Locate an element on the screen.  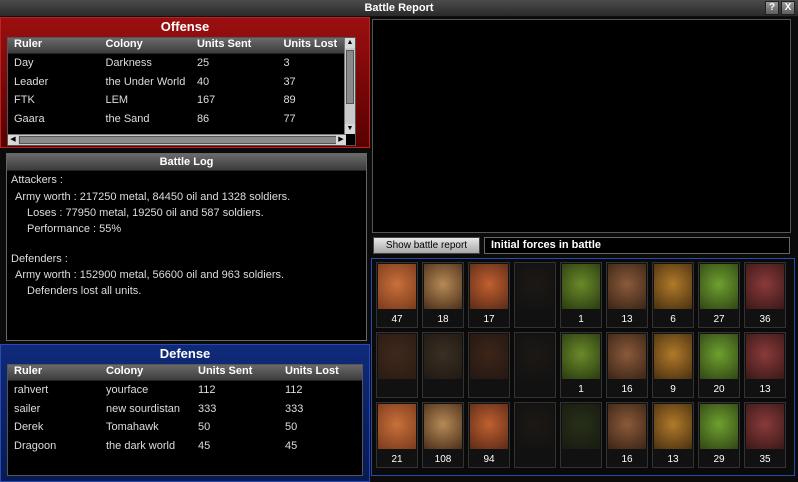
table-row: Leader the Under World 40 37 is located at coordinates (181, 82).